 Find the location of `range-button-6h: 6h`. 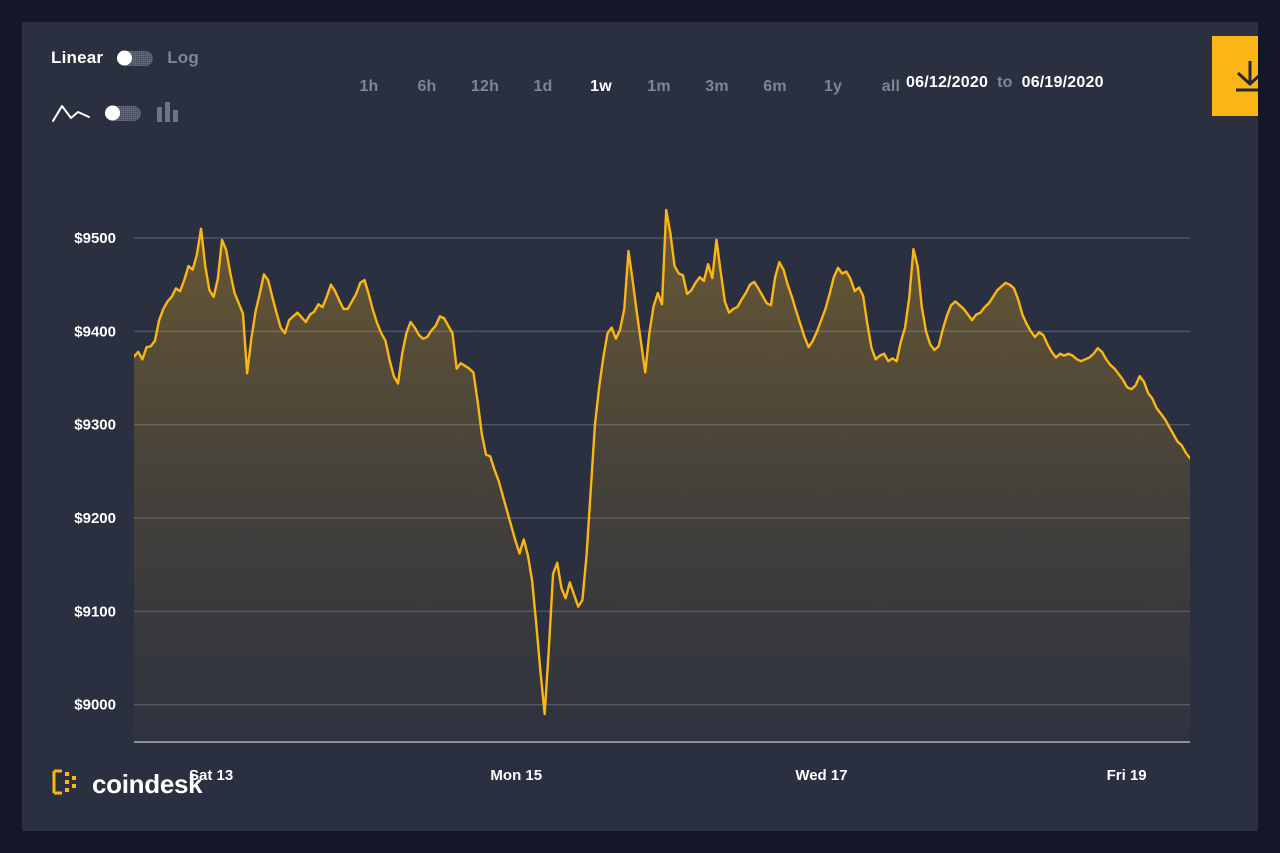

range-button-6h: 6h is located at coordinates (427, 87).